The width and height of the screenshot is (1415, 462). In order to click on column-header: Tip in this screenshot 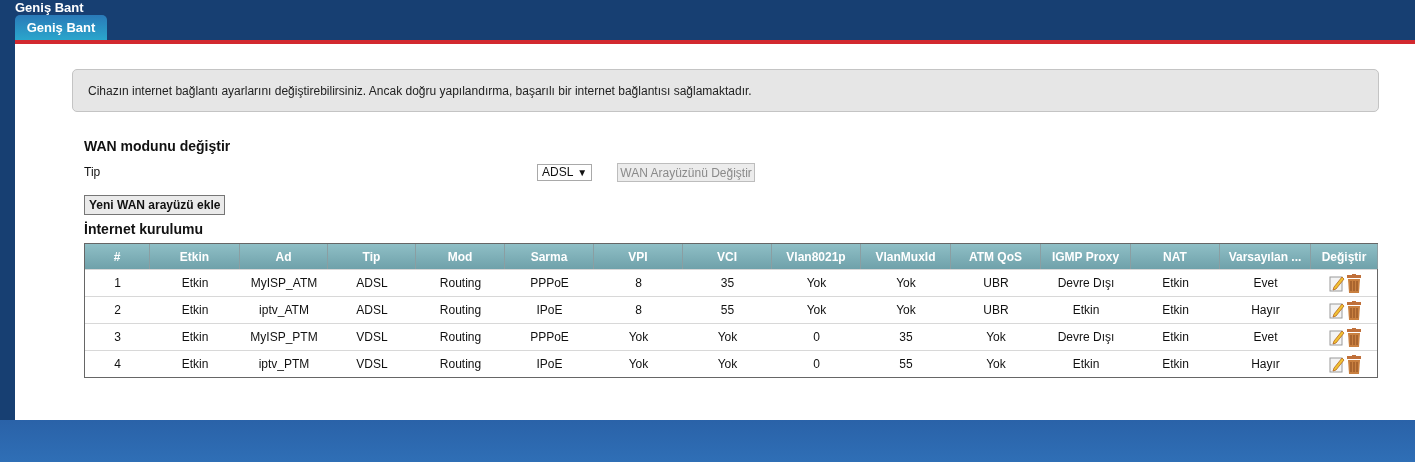, I will do `click(372, 256)`.